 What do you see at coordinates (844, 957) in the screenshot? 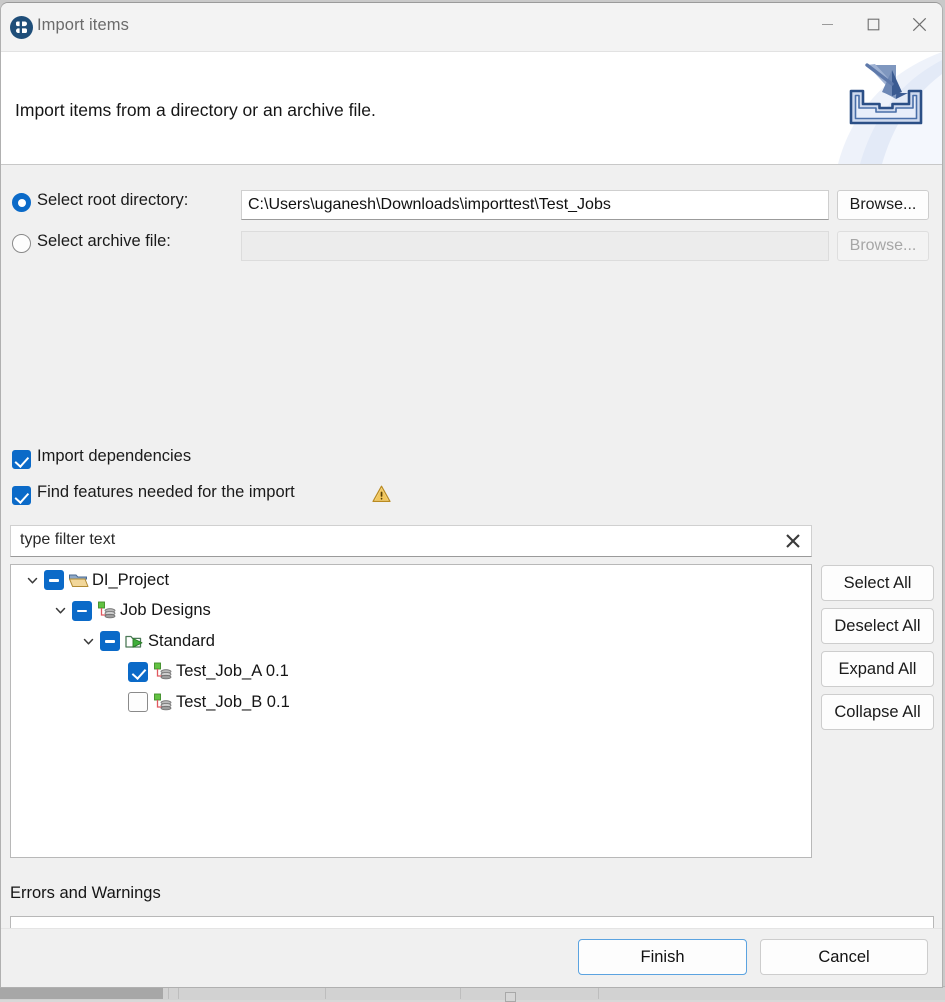
I see `cancel-button: Cancel` at bounding box center [844, 957].